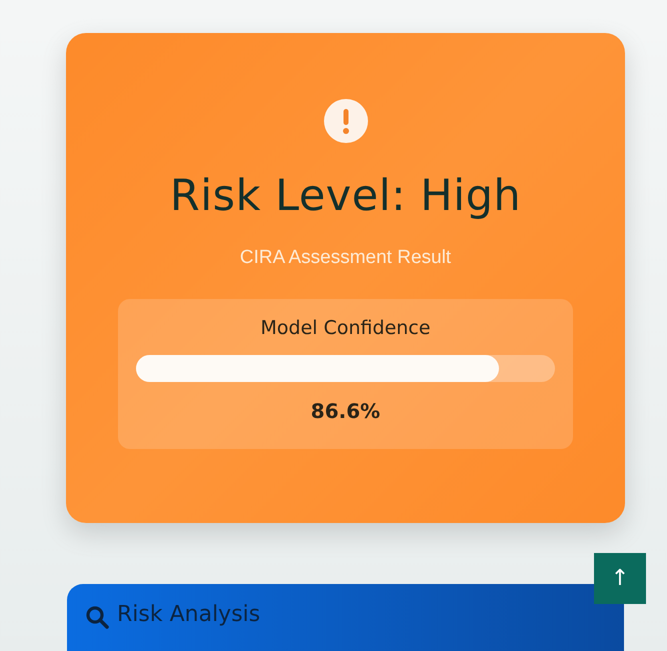  Describe the element at coordinates (346, 196) in the screenshot. I see `risk-level-title: Risk Level: High` at that location.